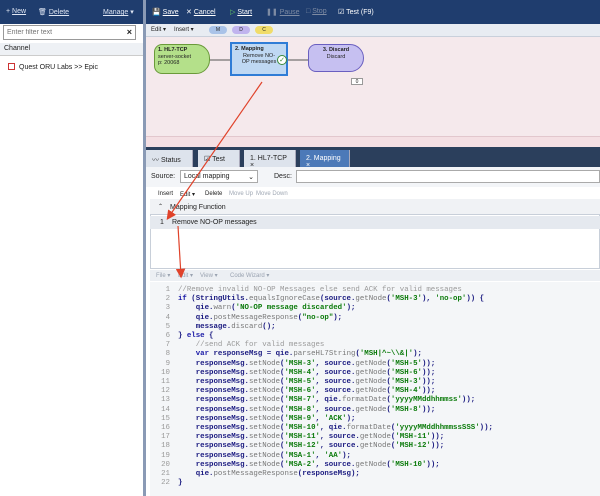 This screenshot has width=600, height=496. Describe the element at coordinates (180, 252) in the screenshot. I see `arrow-function-to-code` at that location.